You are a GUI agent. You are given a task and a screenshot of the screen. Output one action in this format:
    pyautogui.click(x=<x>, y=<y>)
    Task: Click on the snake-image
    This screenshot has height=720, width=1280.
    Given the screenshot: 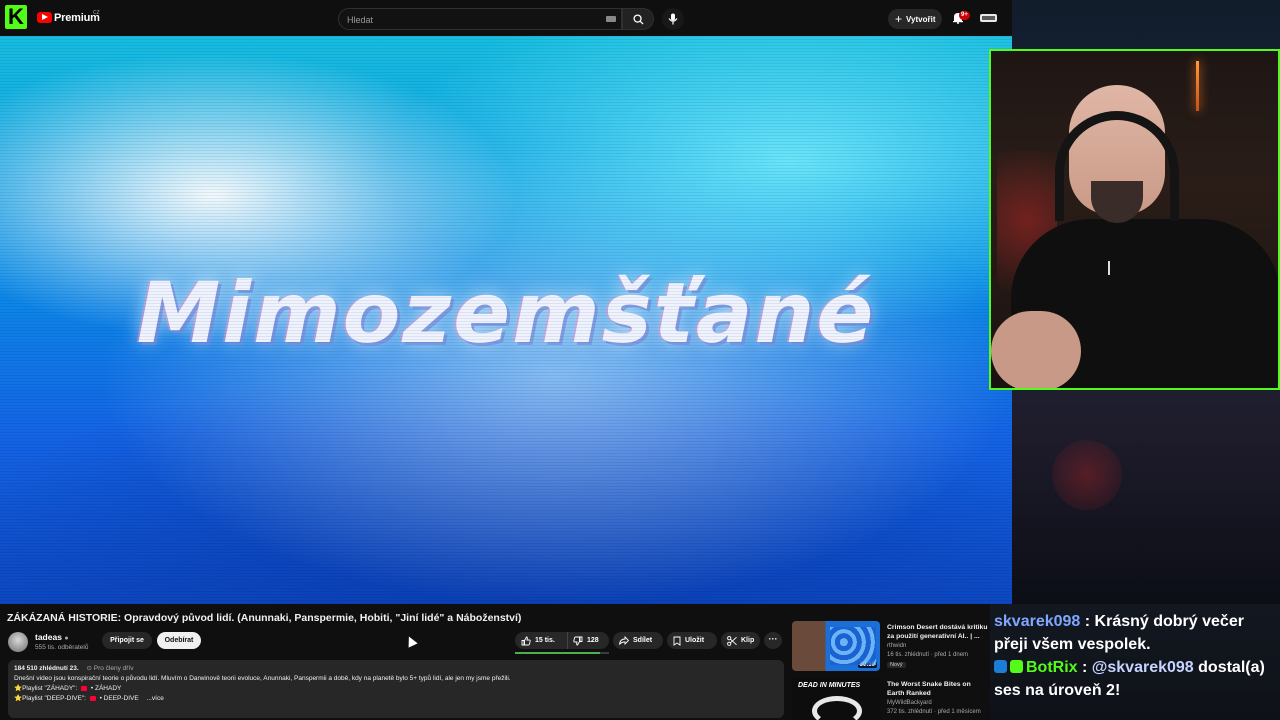 What is the action you would take?
    pyautogui.click(x=837, y=708)
    